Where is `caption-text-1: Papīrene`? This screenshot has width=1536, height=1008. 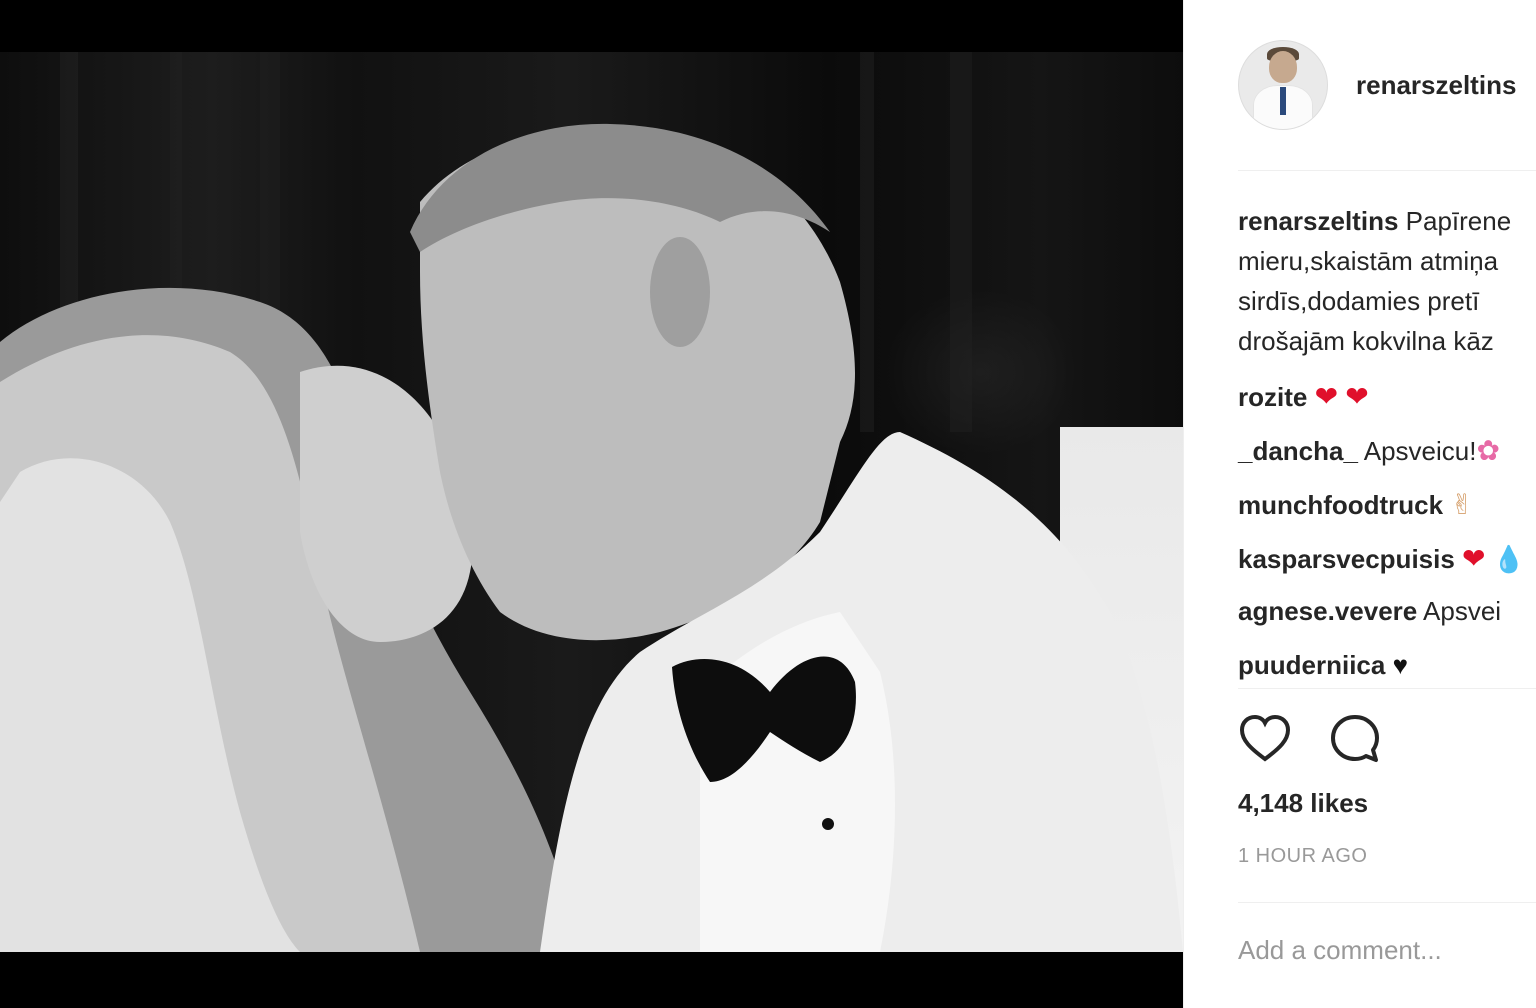
caption-text-1: Papīrene is located at coordinates (1458, 221).